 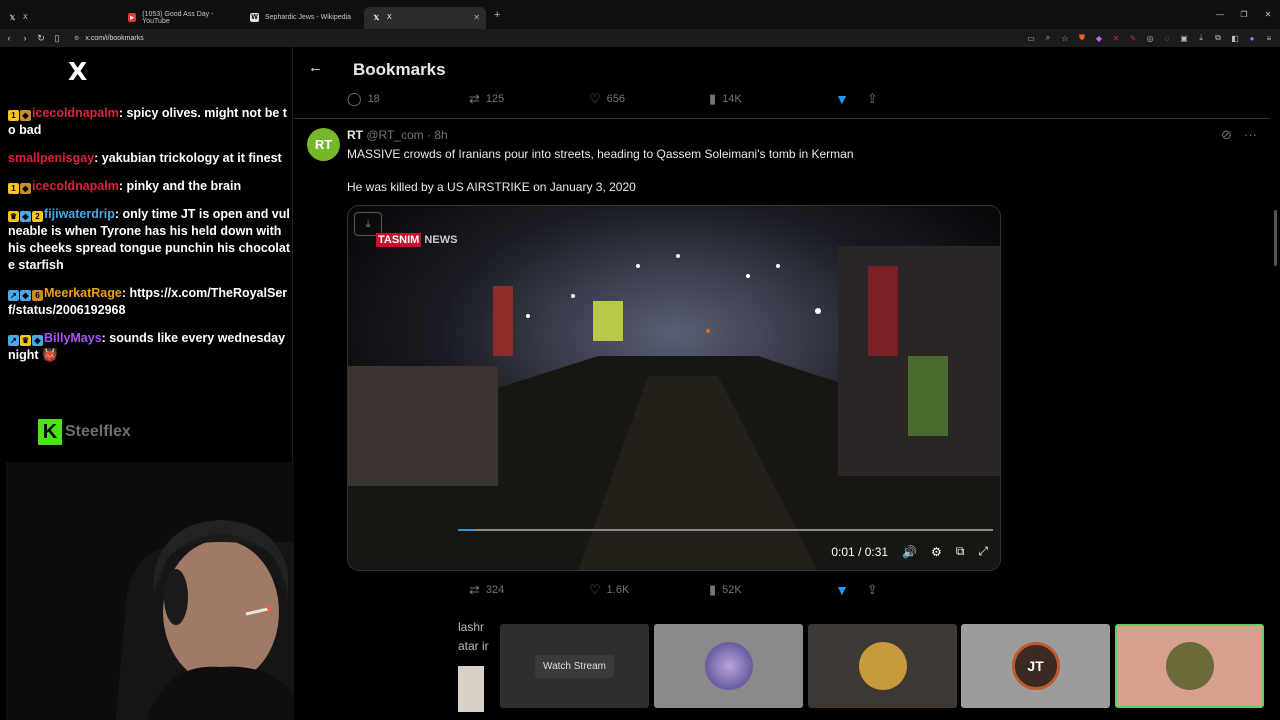 What do you see at coordinates (1250, 134) in the screenshot?
I see `more-options-icon: ···` at bounding box center [1250, 134].